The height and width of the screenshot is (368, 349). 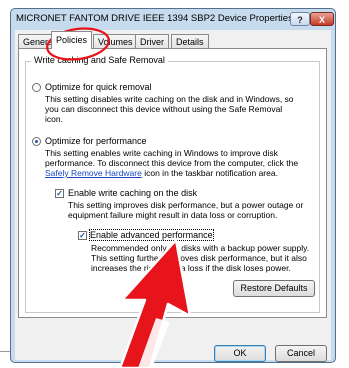 I want to click on tab-policies: Policies, so click(x=72, y=40).